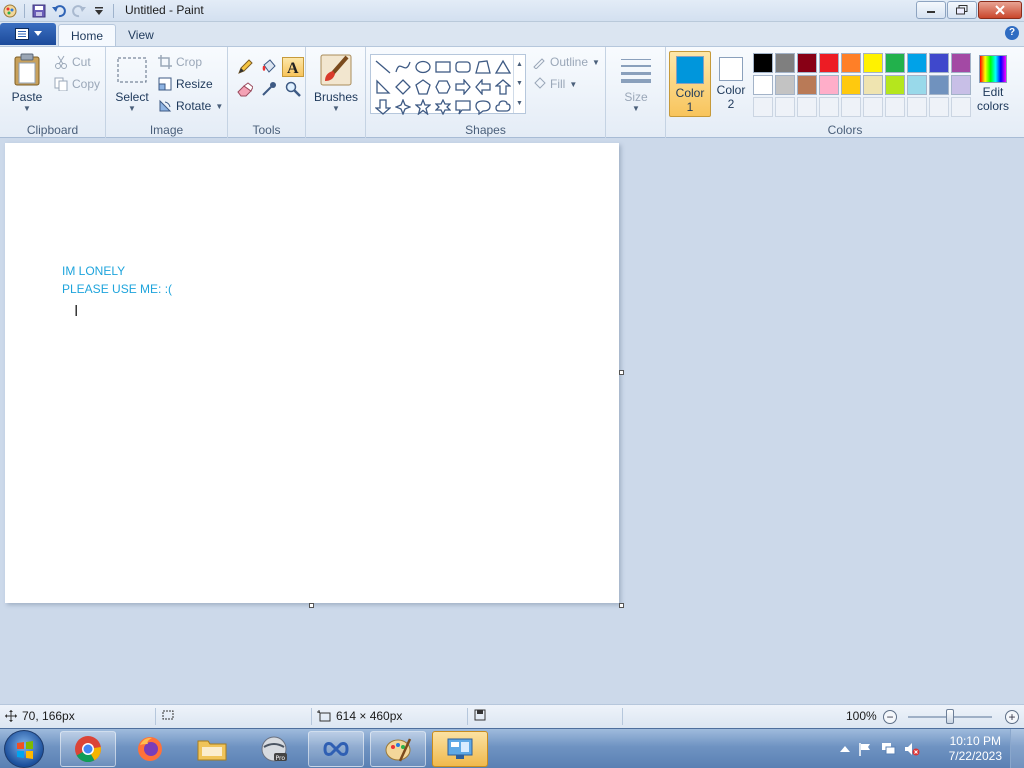 Image resolution: width=1024 pixels, height=768 pixels. What do you see at coordinates (269, 89) in the screenshot?
I see `color-picker-icon` at bounding box center [269, 89].